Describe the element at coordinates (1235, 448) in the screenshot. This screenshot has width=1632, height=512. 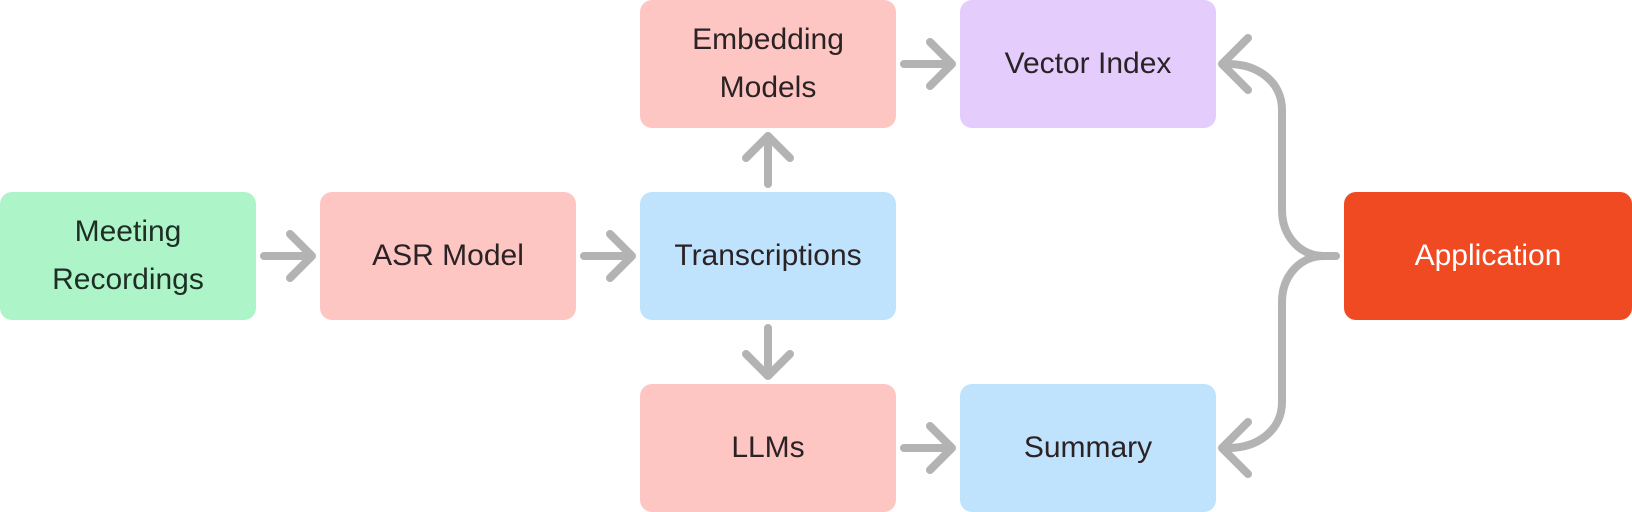
I see `arrowhead-summary` at that location.